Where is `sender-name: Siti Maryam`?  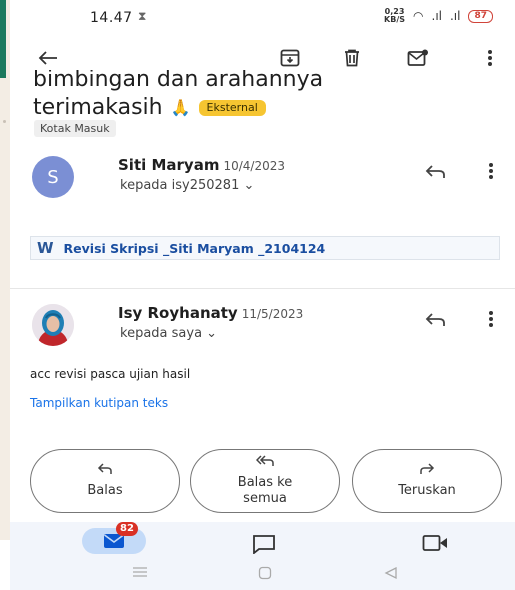
sender-name: Siti Maryam is located at coordinates (169, 165).